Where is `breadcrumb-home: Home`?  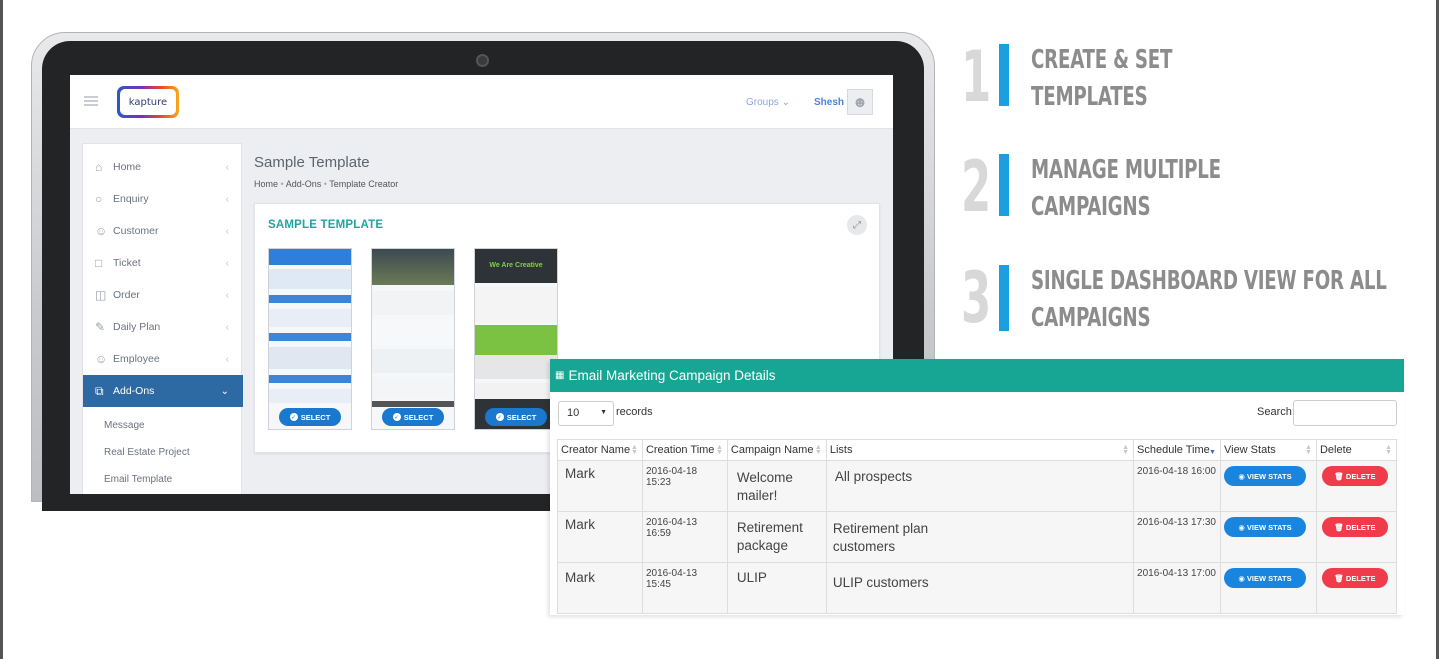 breadcrumb-home: Home is located at coordinates (266, 184).